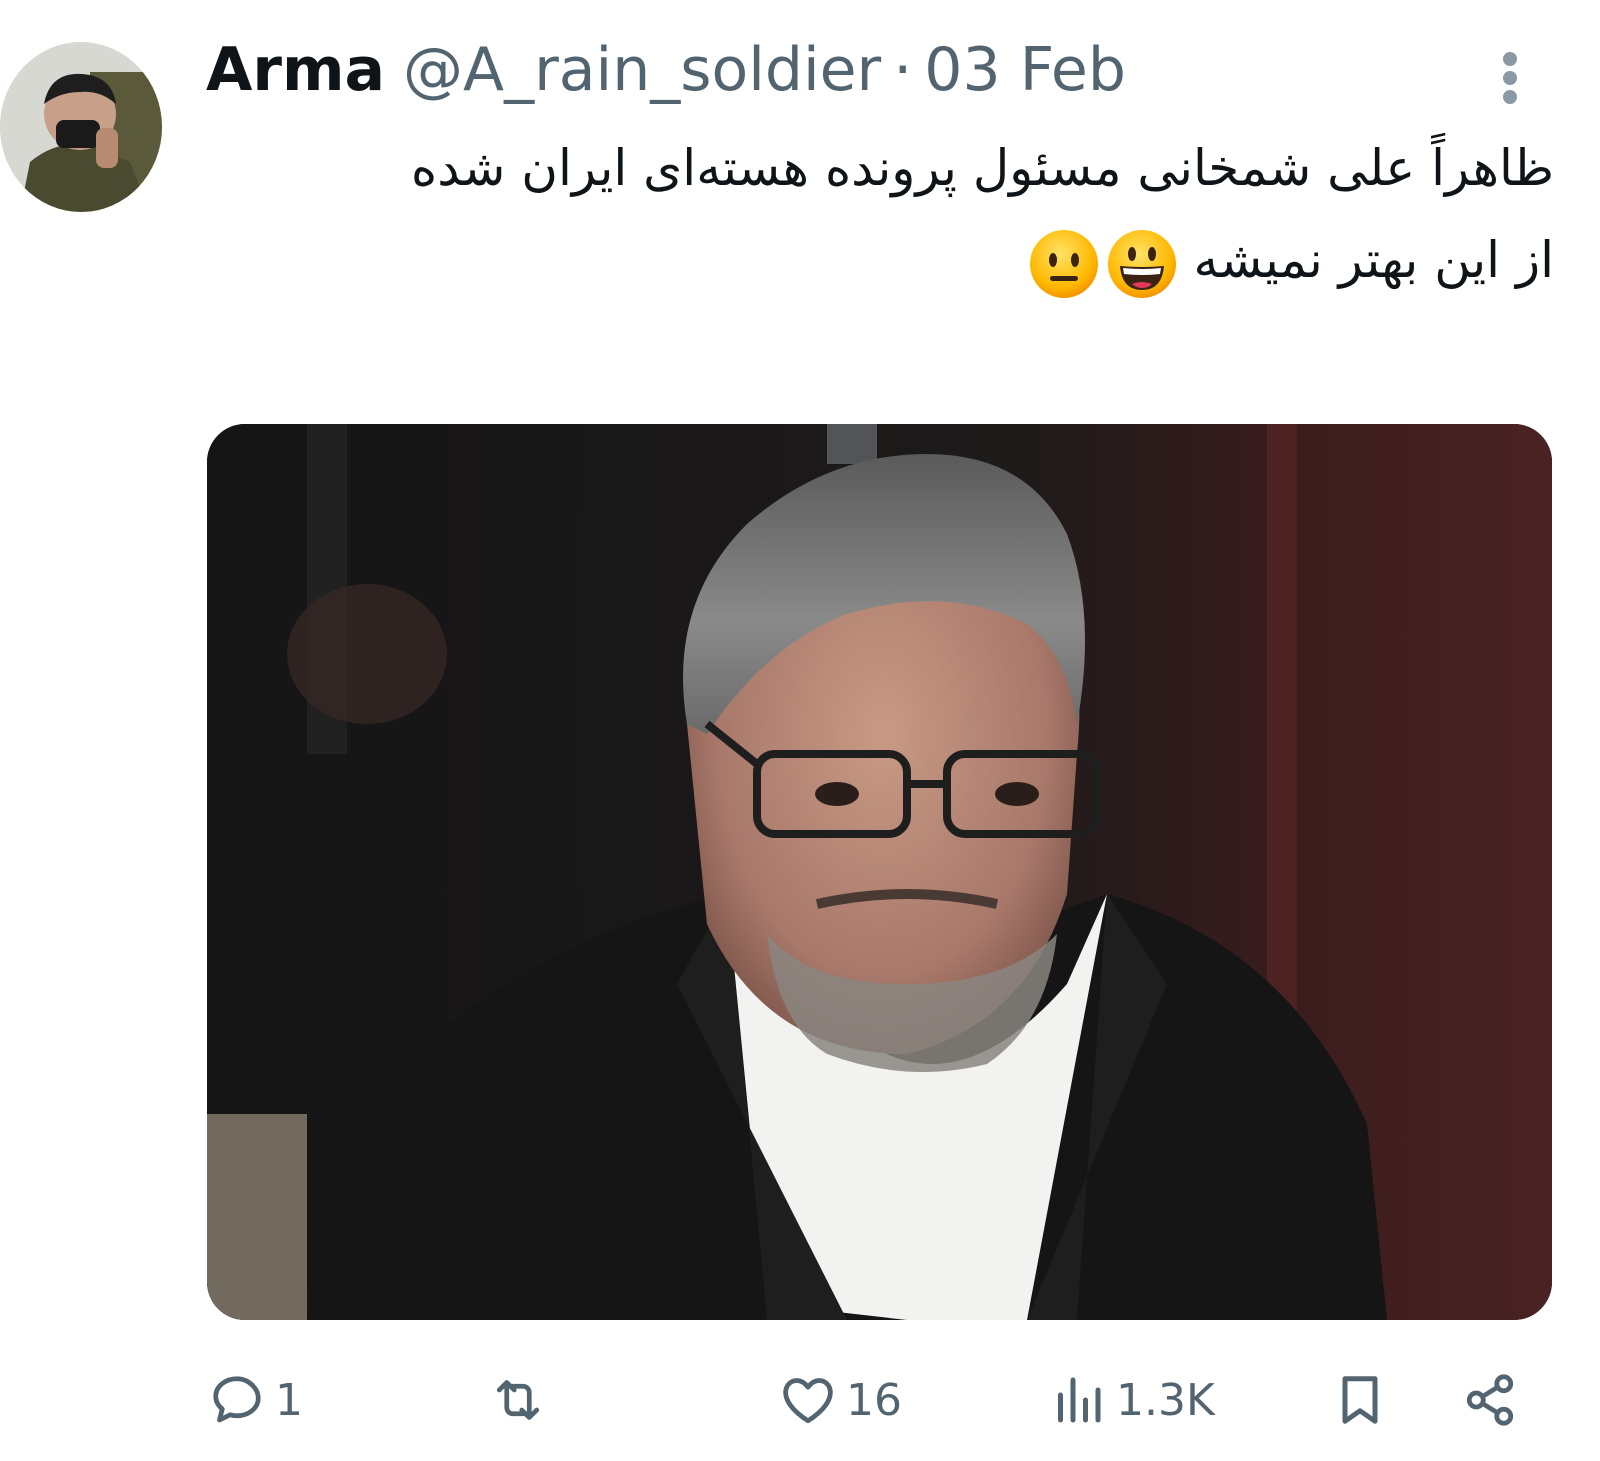 The image size is (1600, 1461). I want to click on bookmark-icon, so click(1360, 1400).